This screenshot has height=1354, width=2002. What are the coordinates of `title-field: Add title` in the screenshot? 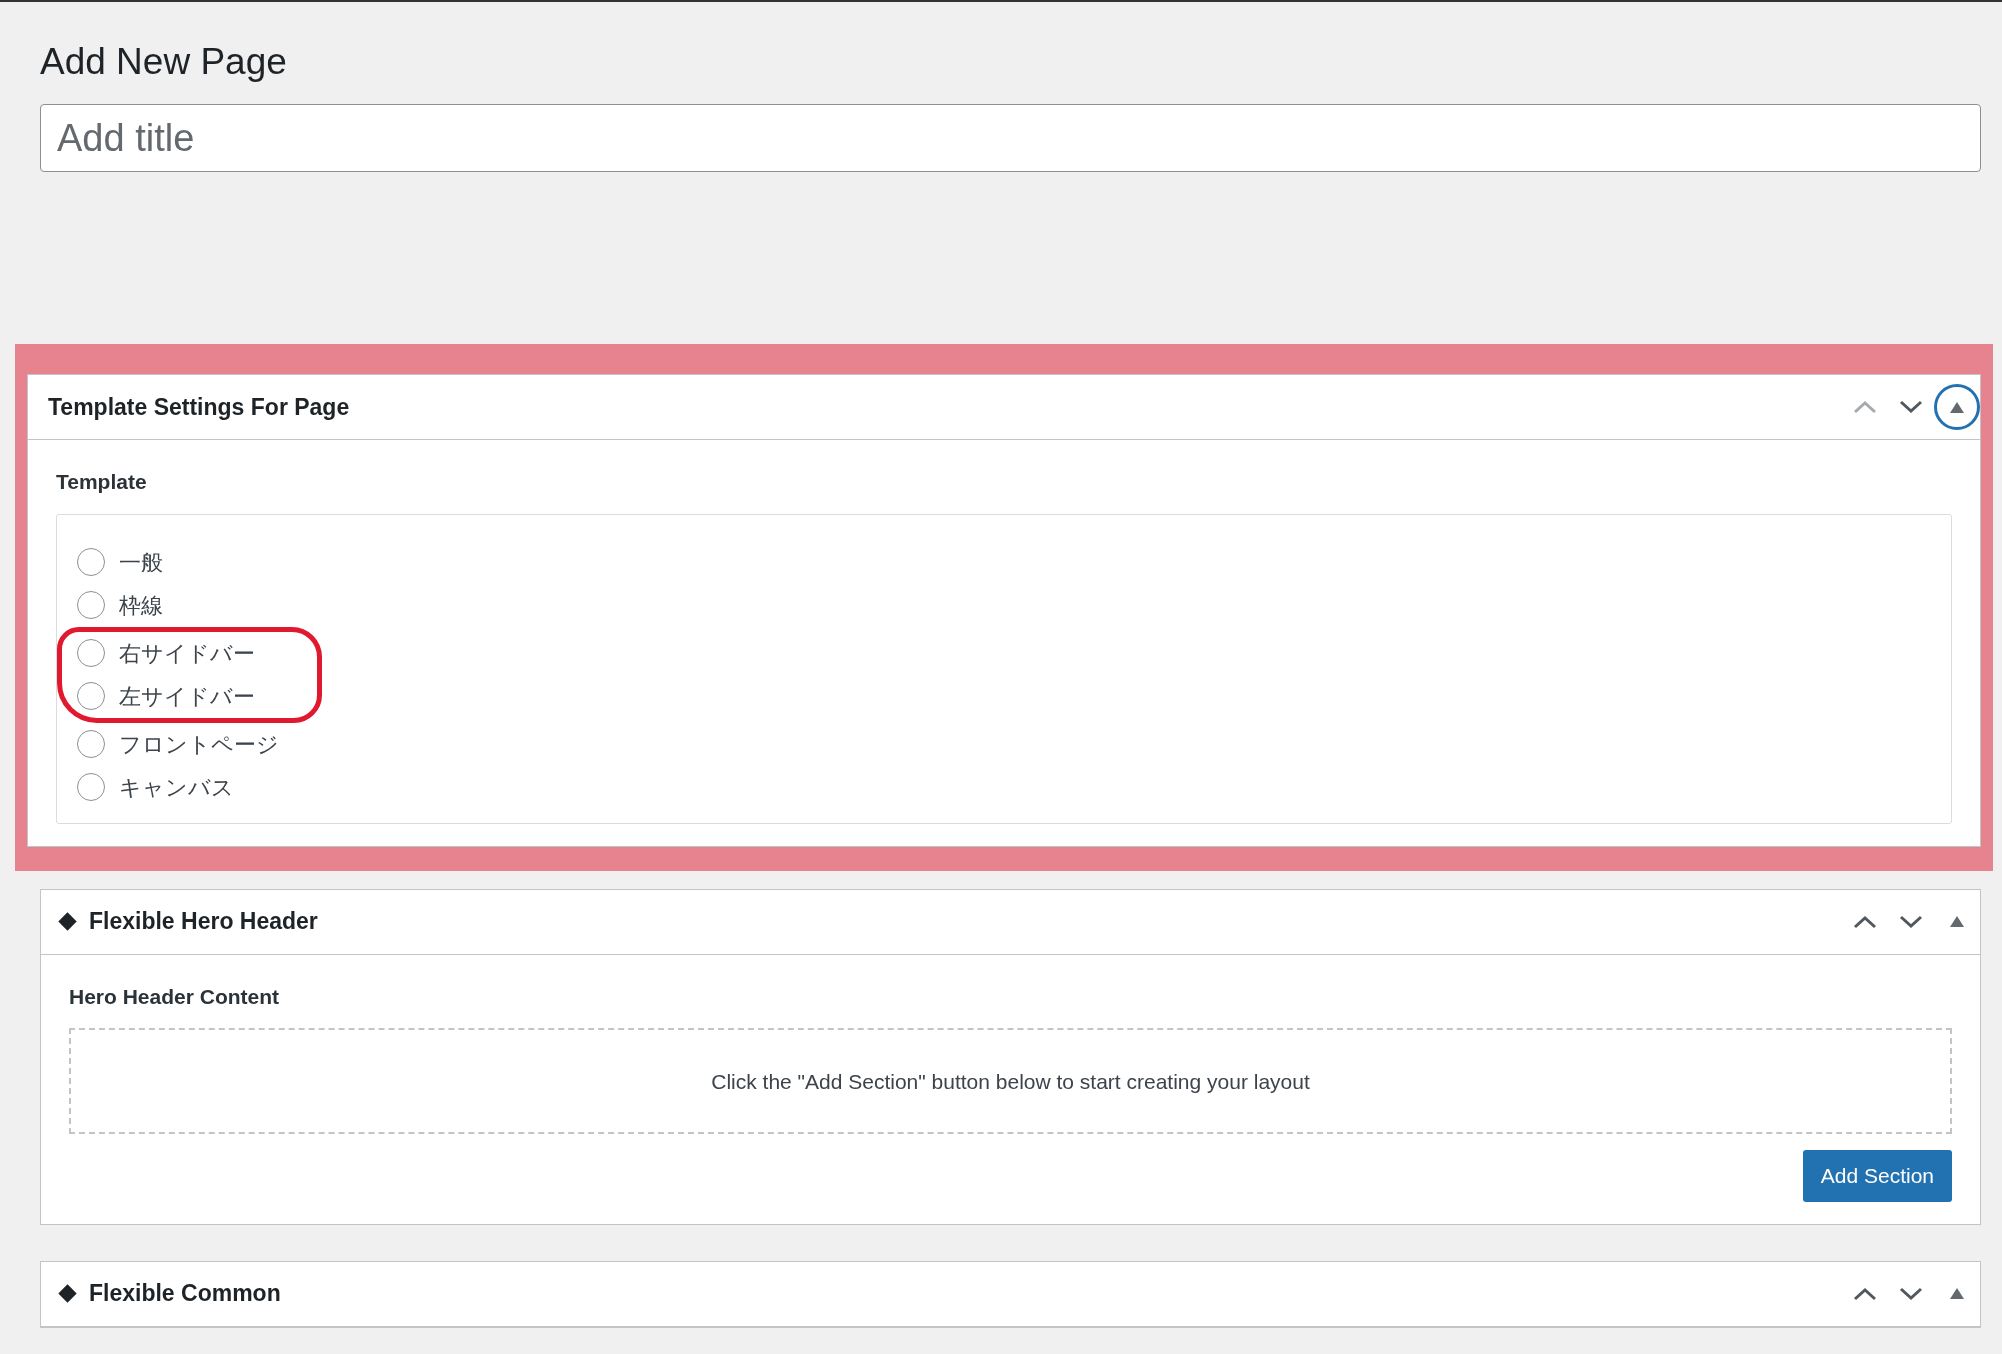 It's located at (1010, 138).